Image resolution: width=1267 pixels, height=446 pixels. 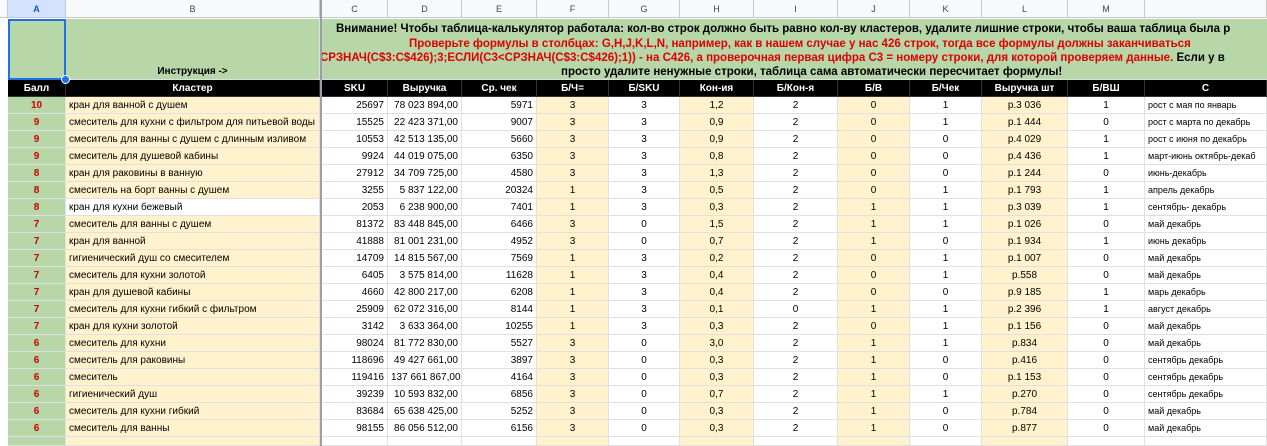 What do you see at coordinates (644, 88) in the screenshot?
I see `header-cell: Б/SKU` at bounding box center [644, 88].